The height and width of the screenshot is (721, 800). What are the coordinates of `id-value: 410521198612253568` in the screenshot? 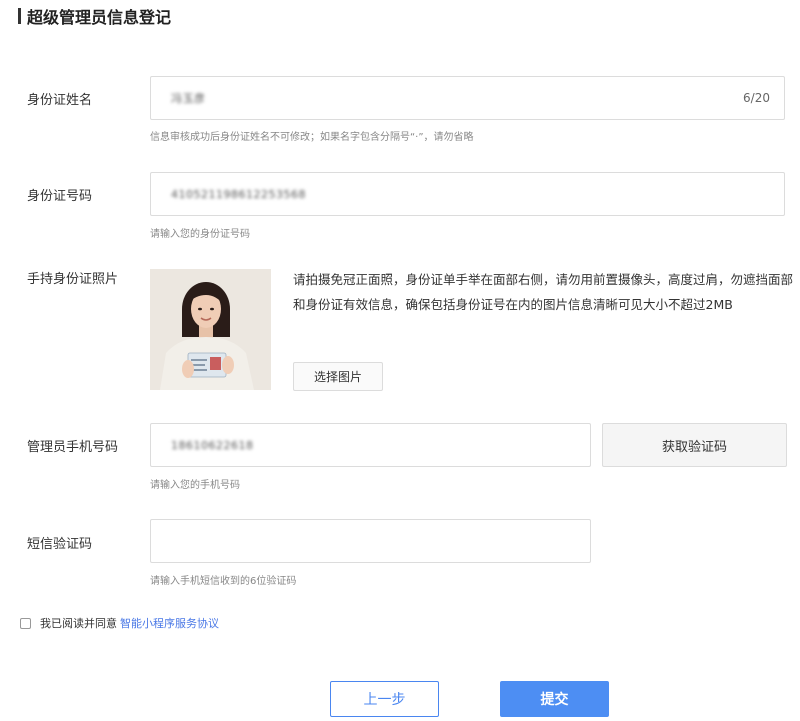 It's located at (238, 194).